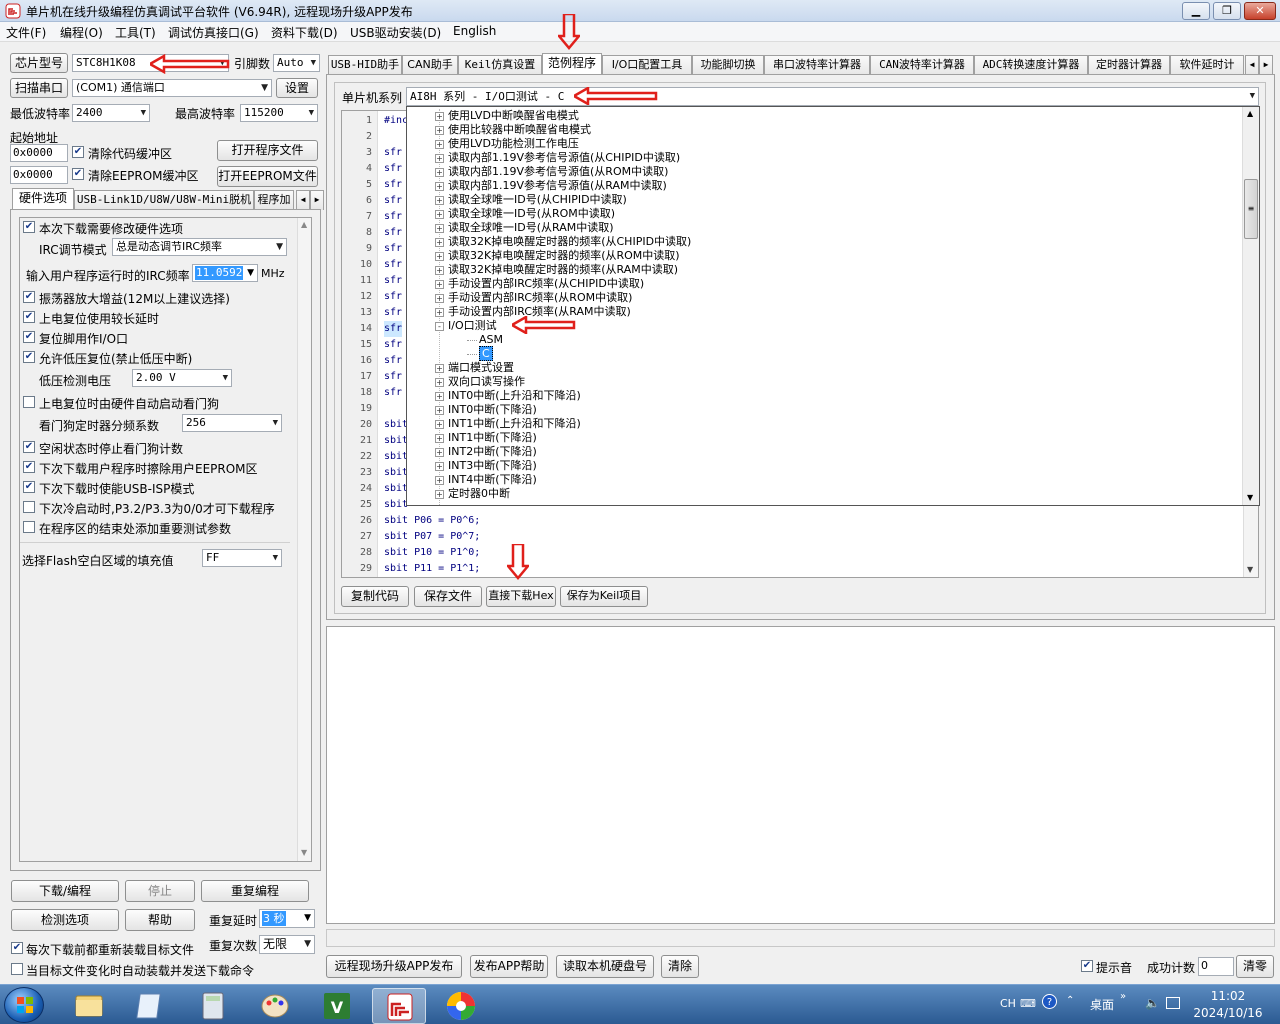 This screenshot has width=1280, height=1024. I want to click on reset-count-button: 清零, so click(1255, 966).